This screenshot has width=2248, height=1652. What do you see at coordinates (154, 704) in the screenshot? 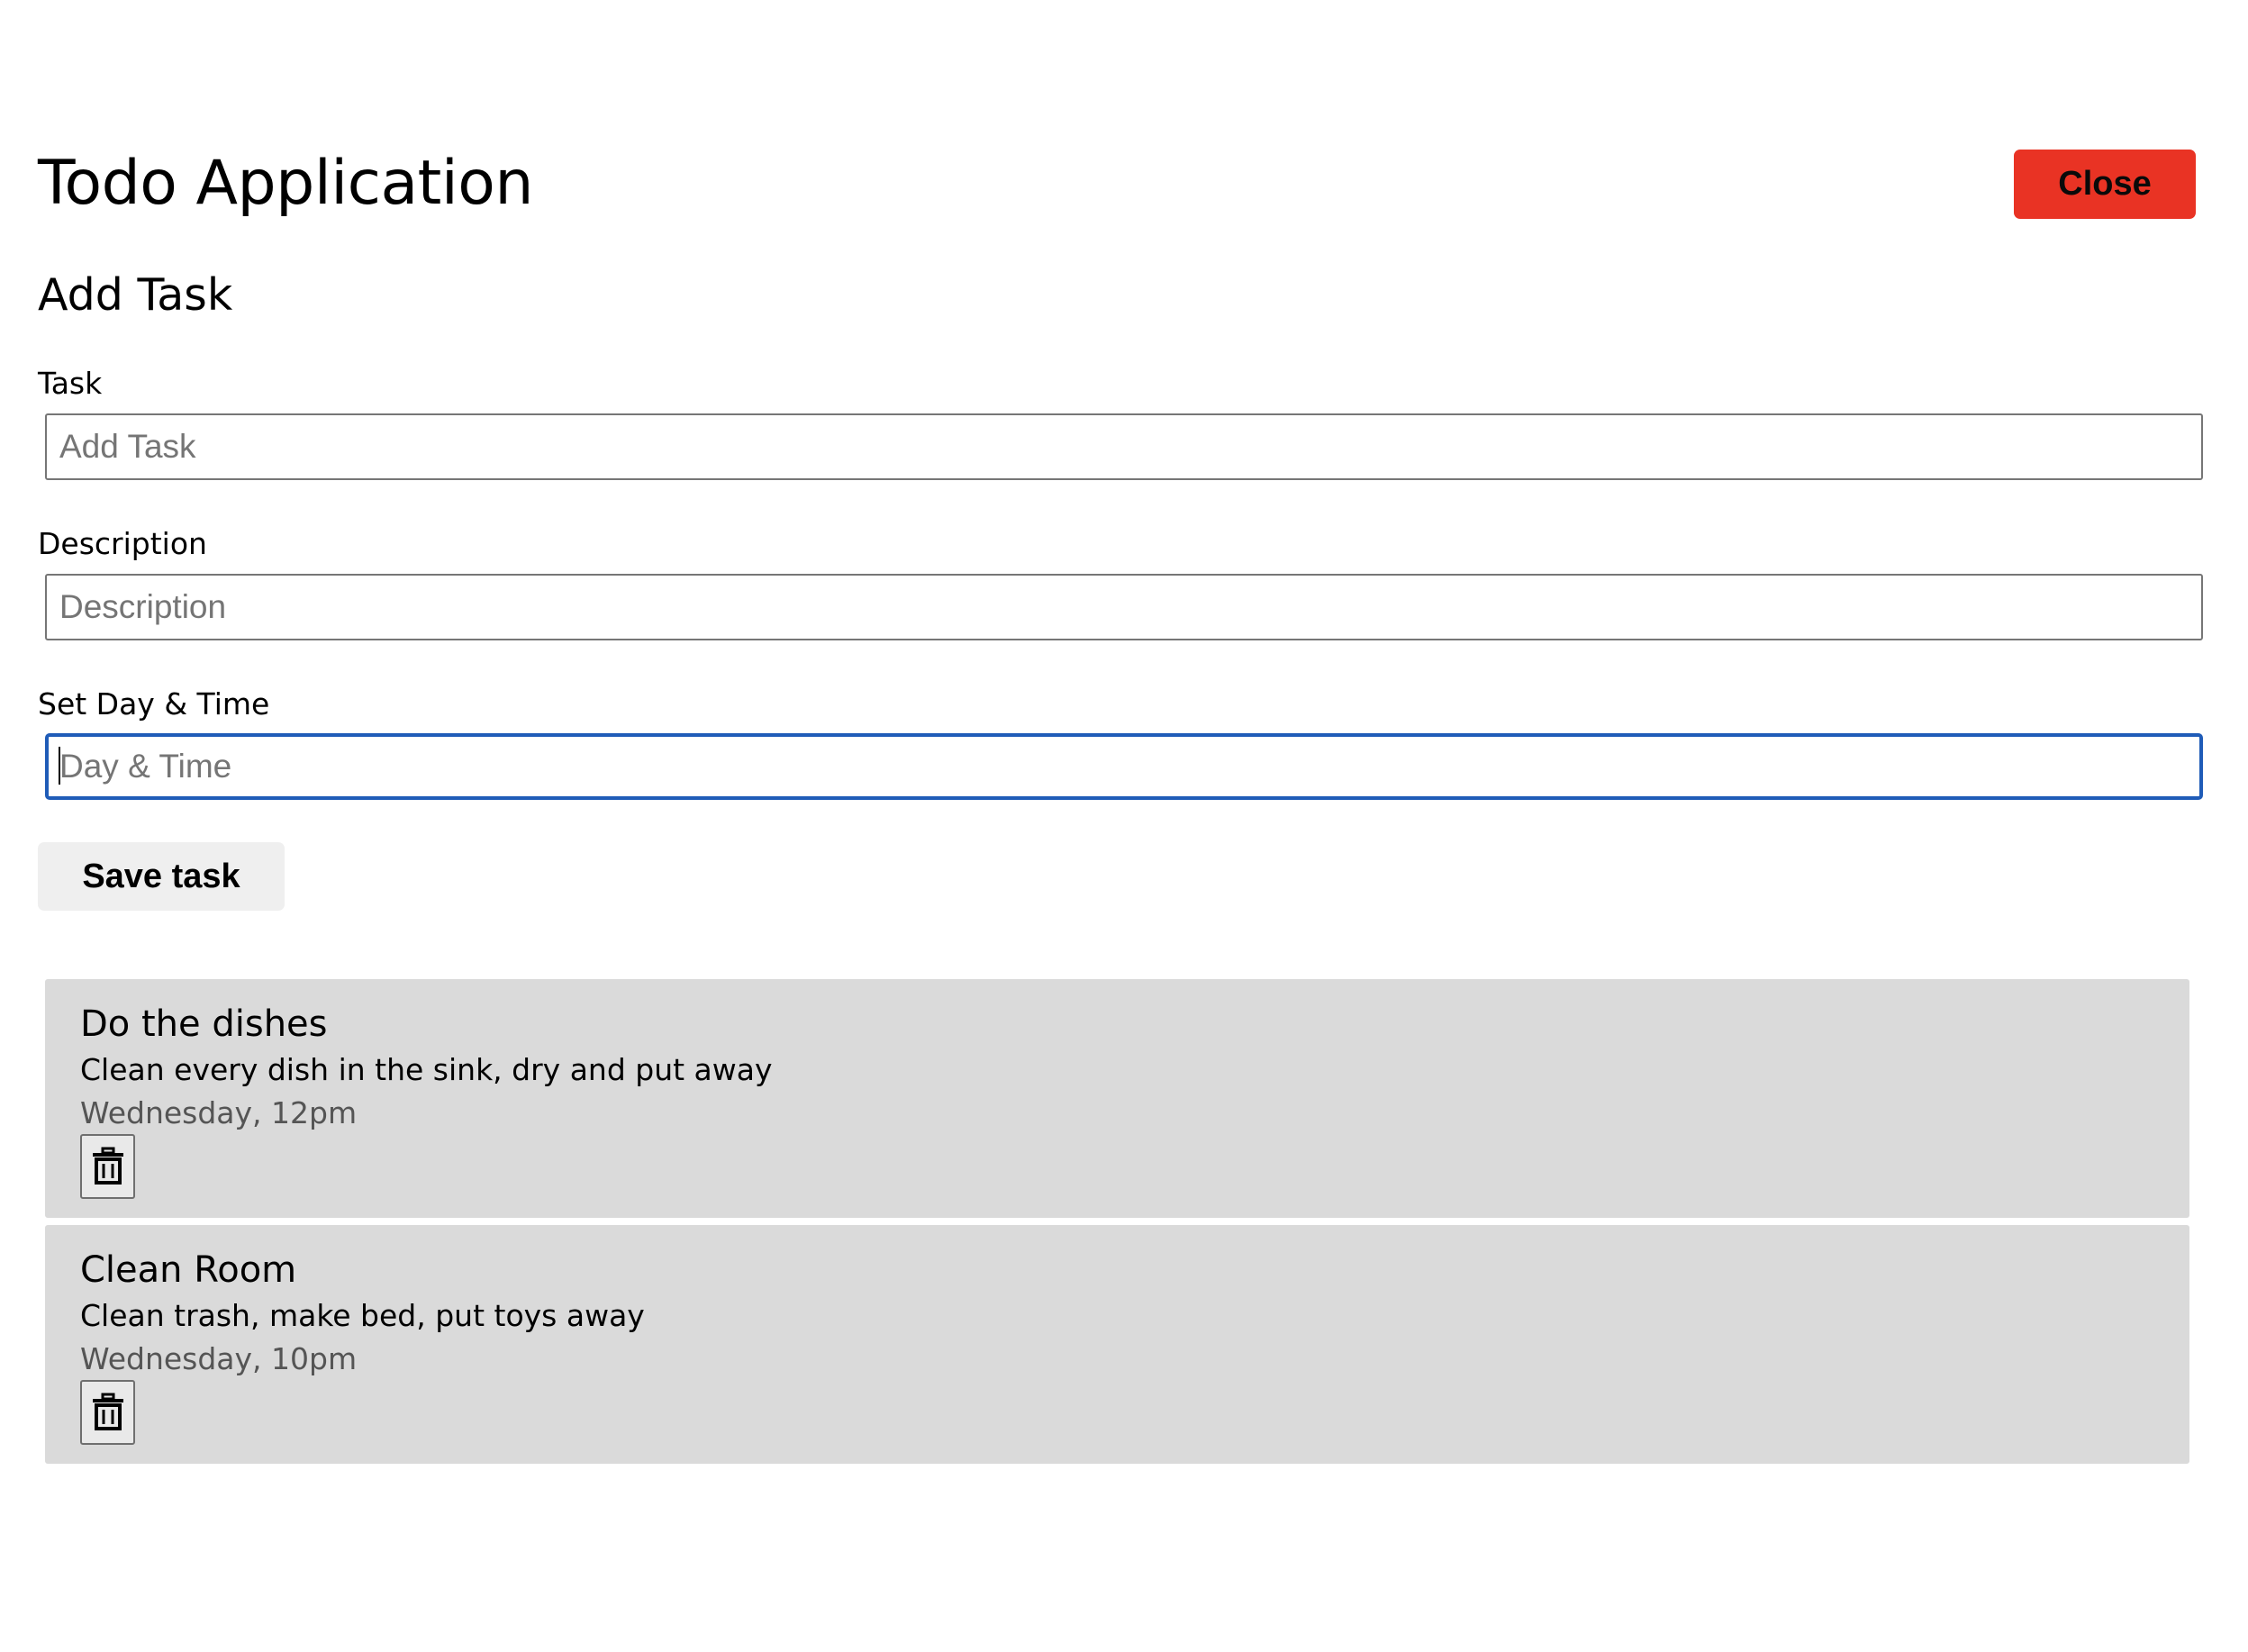
I see `day-time-label: Set Day & Time` at bounding box center [154, 704].